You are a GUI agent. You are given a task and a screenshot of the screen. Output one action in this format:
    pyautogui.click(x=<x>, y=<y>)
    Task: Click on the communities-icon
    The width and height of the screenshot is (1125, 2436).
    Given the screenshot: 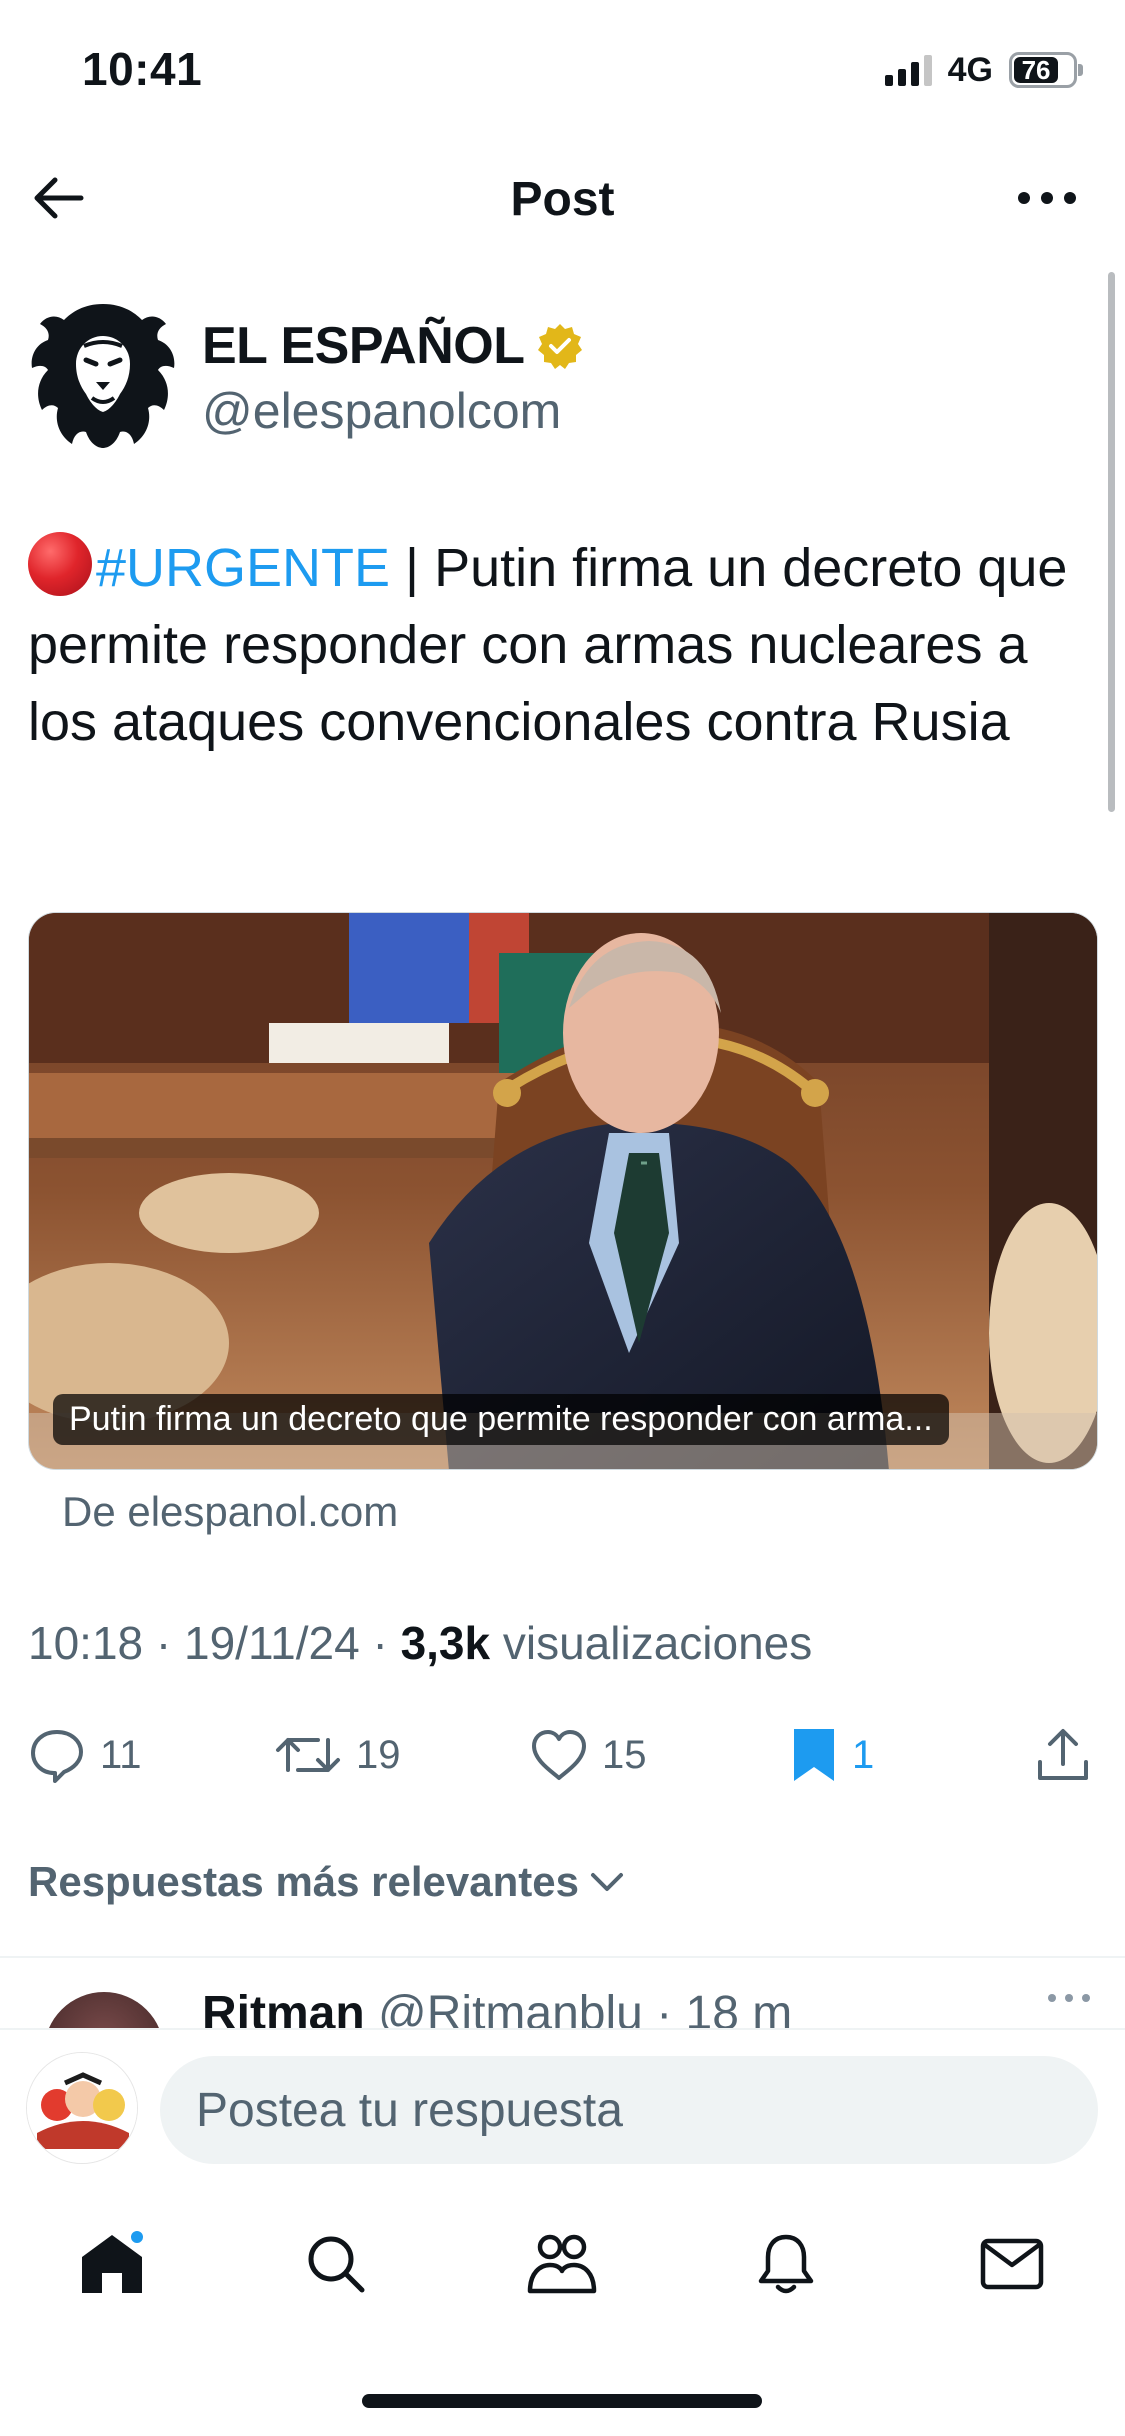 What is the action you would take?
    pyautogui.click(x=562, y=2264)
    